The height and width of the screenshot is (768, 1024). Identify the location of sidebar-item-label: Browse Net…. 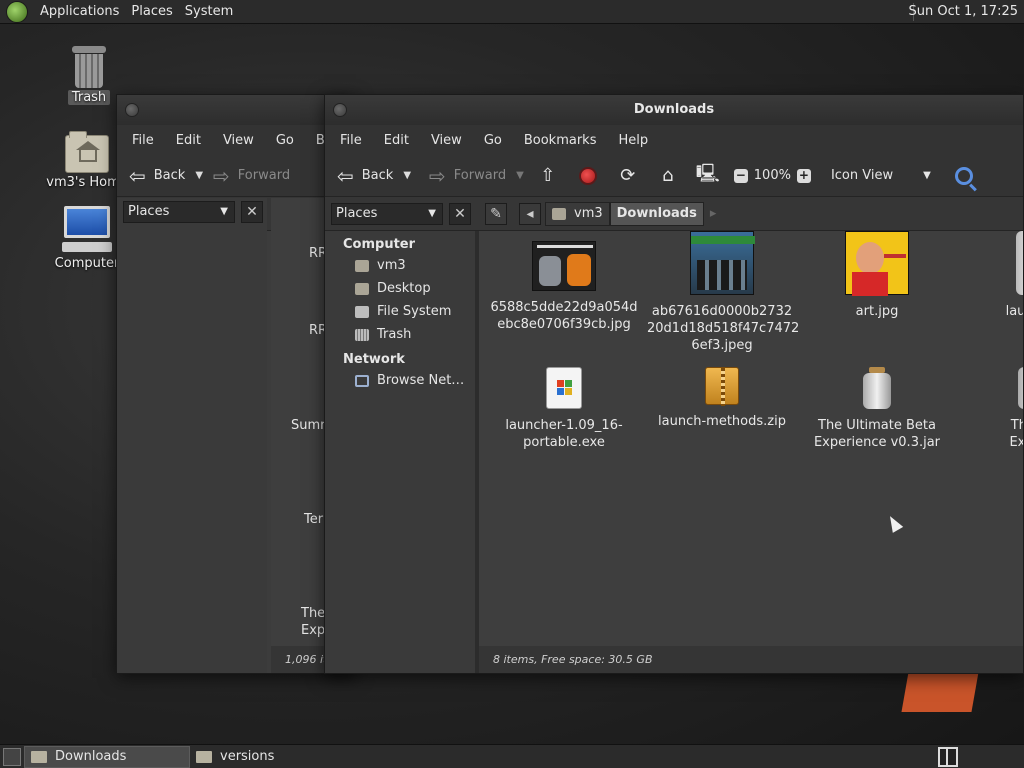
(421, 380).